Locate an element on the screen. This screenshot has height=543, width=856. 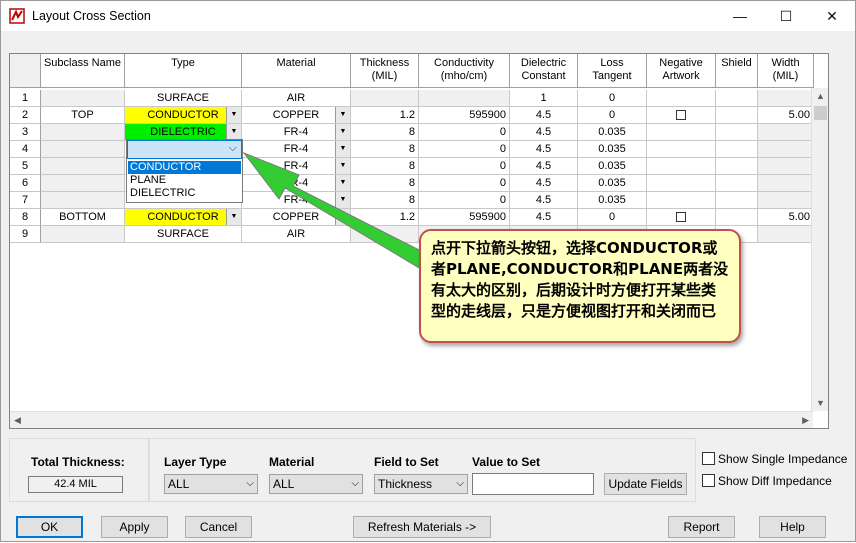
dropdown-option-conductor: CONDUCTOR is located at coordinates (184, 167).